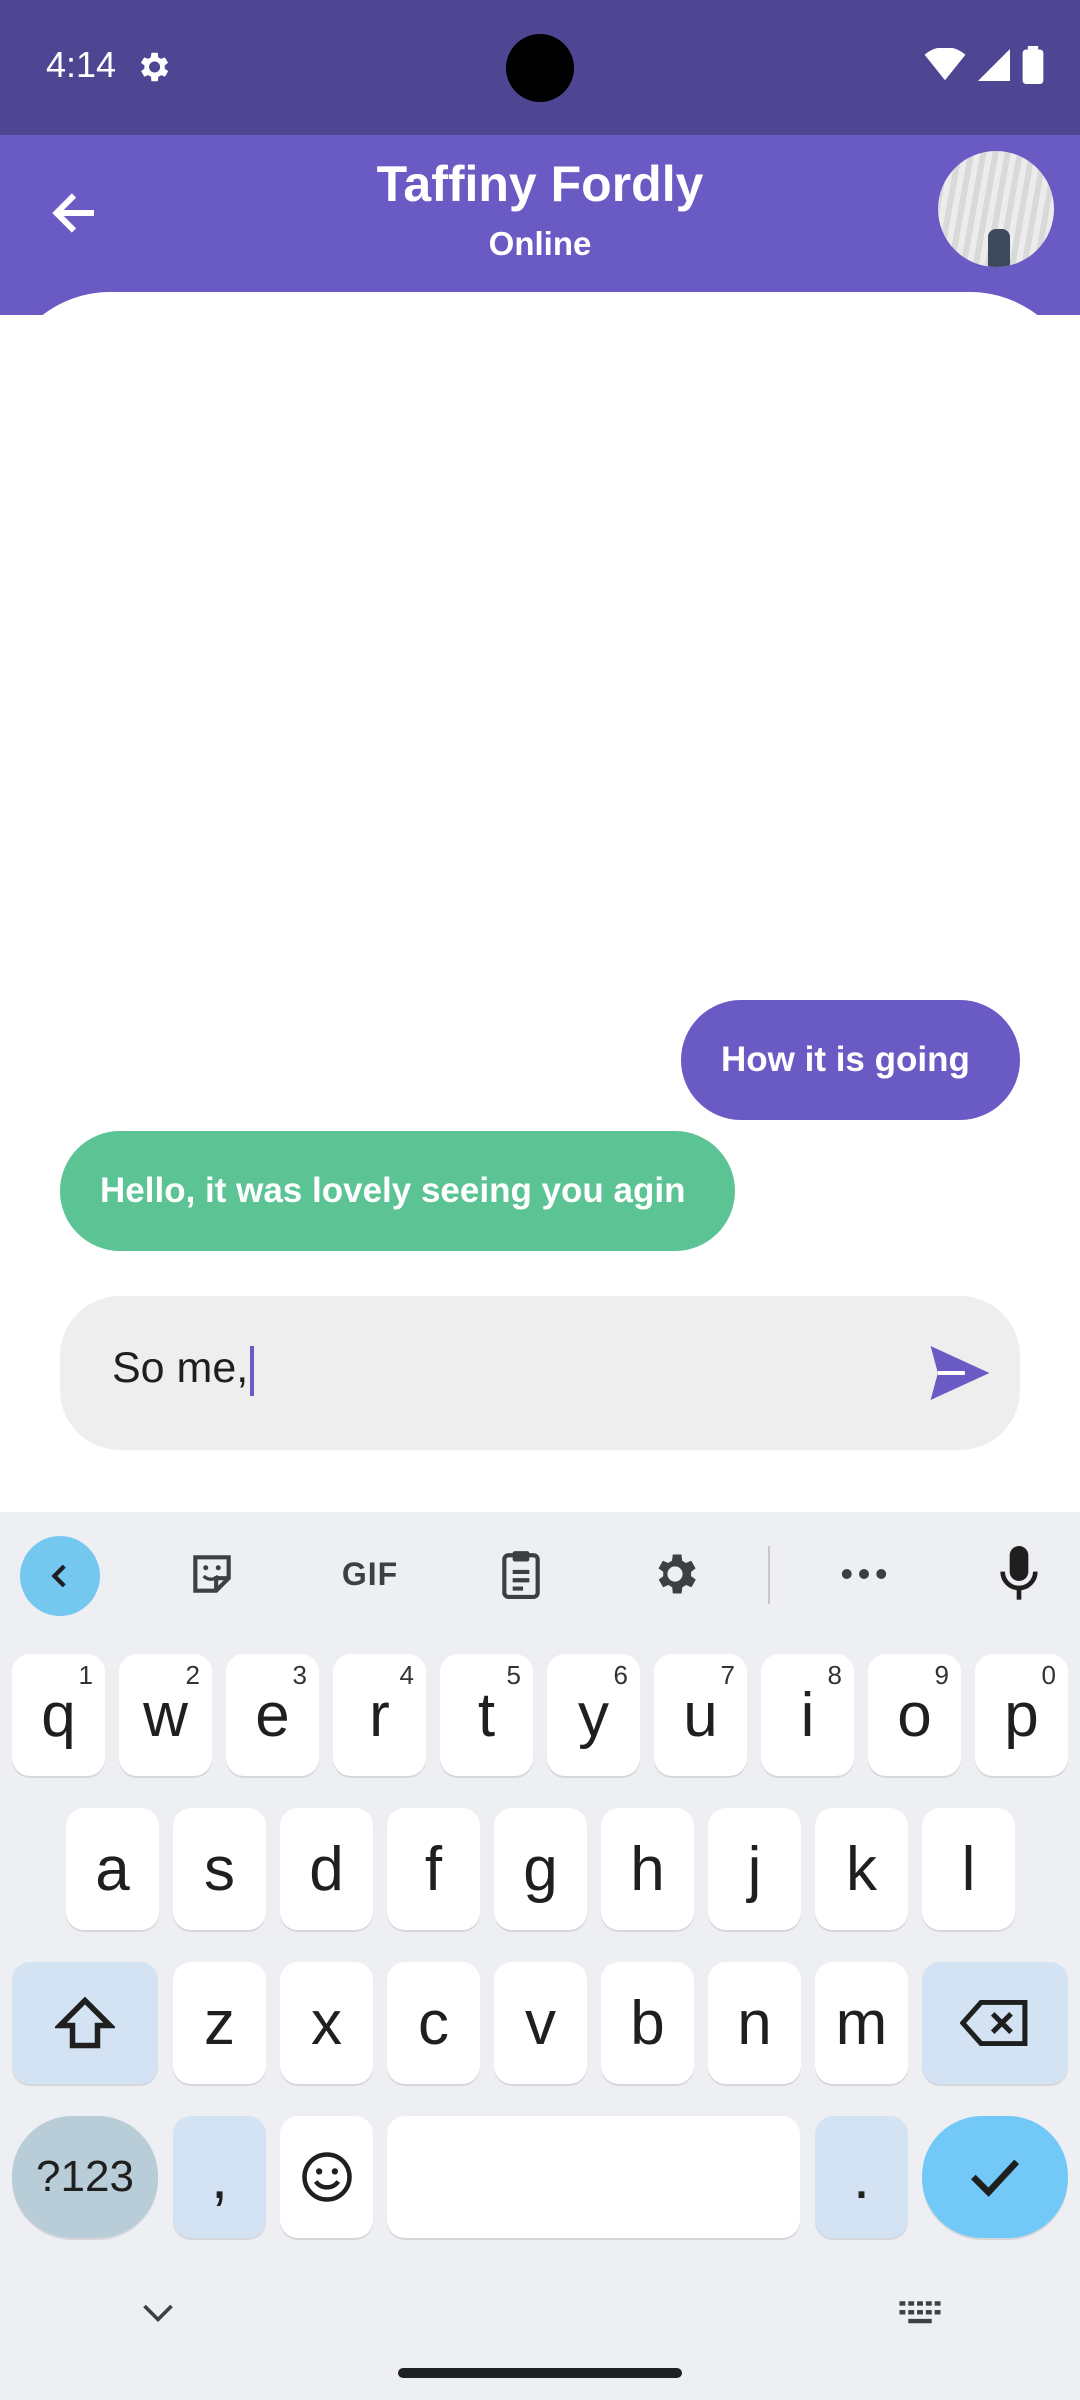  I want to click on key-i: i8, so click(807, 1715).